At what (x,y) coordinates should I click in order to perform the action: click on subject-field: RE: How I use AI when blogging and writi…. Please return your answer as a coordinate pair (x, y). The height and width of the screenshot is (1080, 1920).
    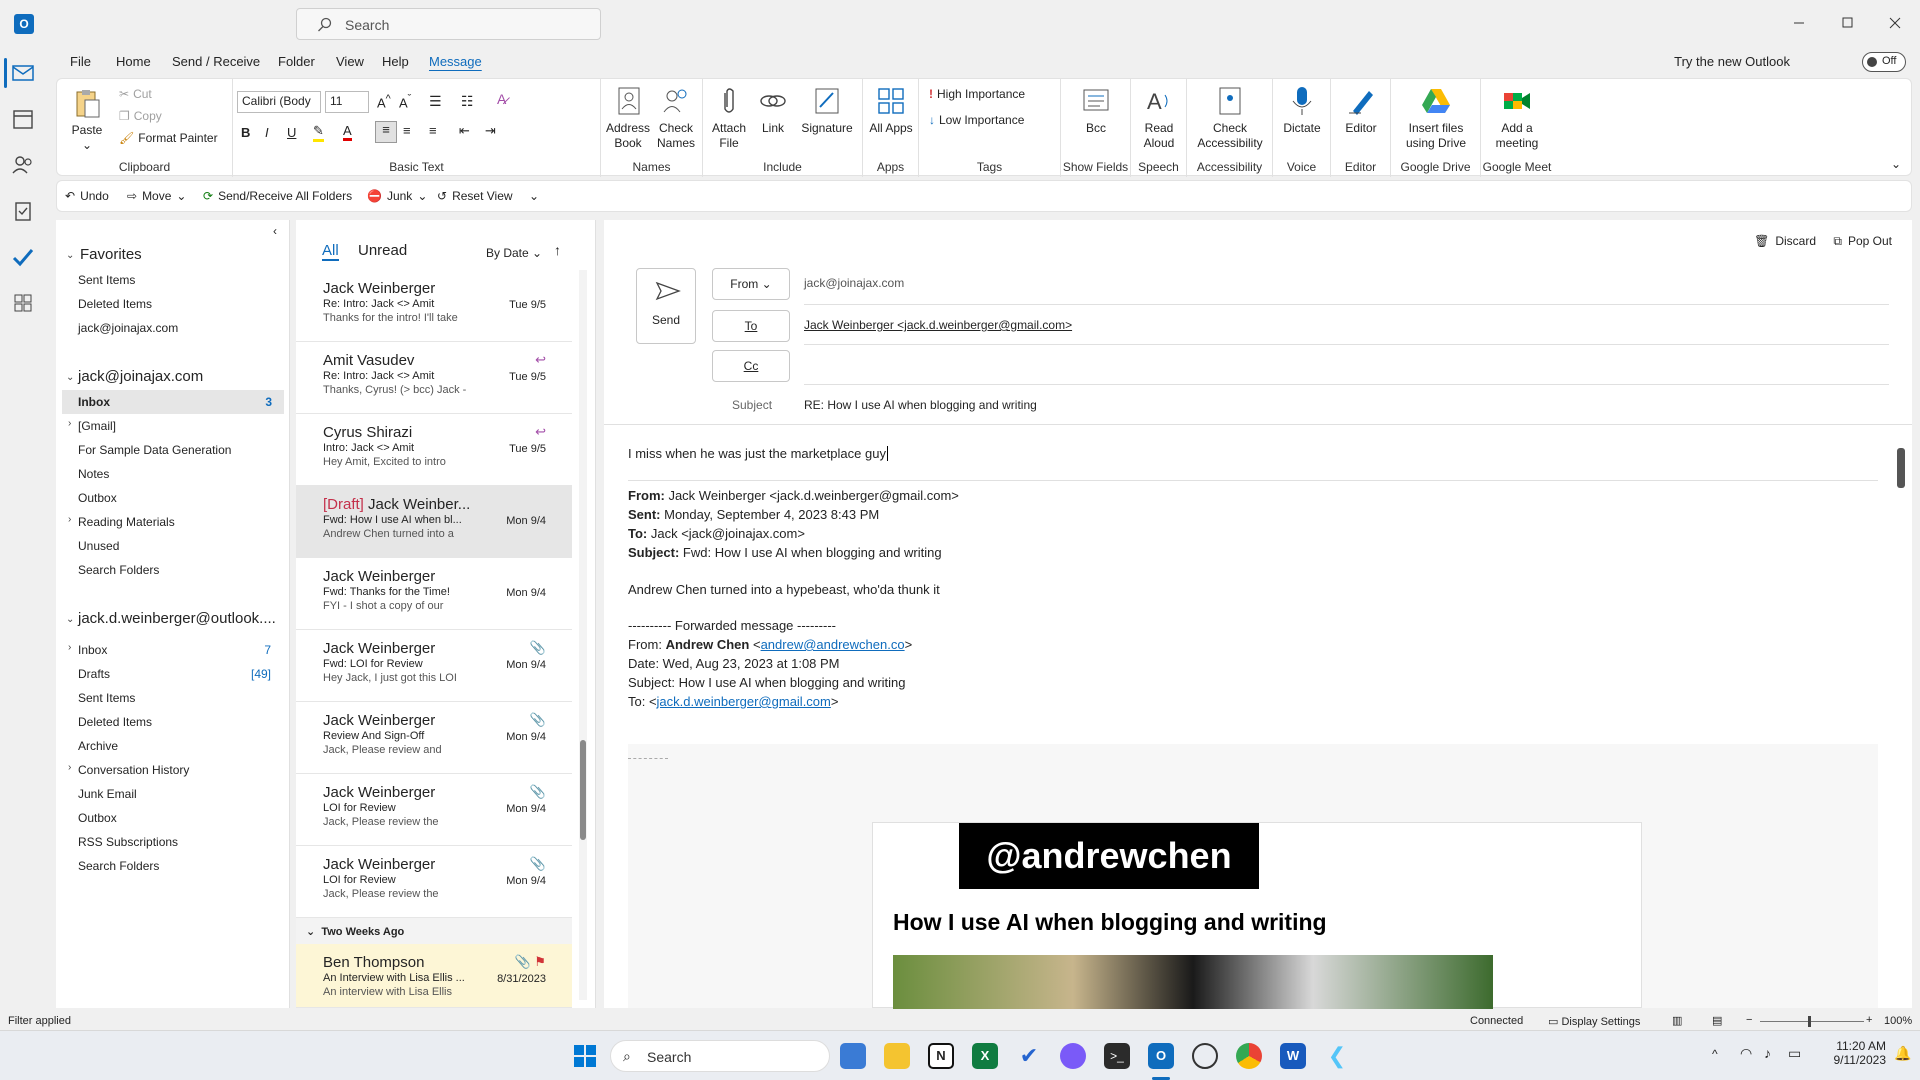
    Looking at the image, I should click on (920, 405).